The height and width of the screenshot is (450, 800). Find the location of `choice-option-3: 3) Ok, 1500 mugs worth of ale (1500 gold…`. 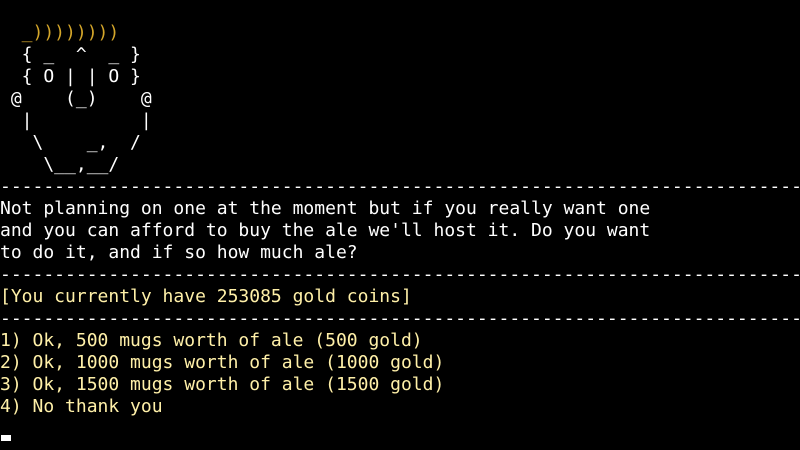

choice-option-3: 3) Ok, 1500 mugs worth of ale (1500 gold… is located at coordinates (400, 385).